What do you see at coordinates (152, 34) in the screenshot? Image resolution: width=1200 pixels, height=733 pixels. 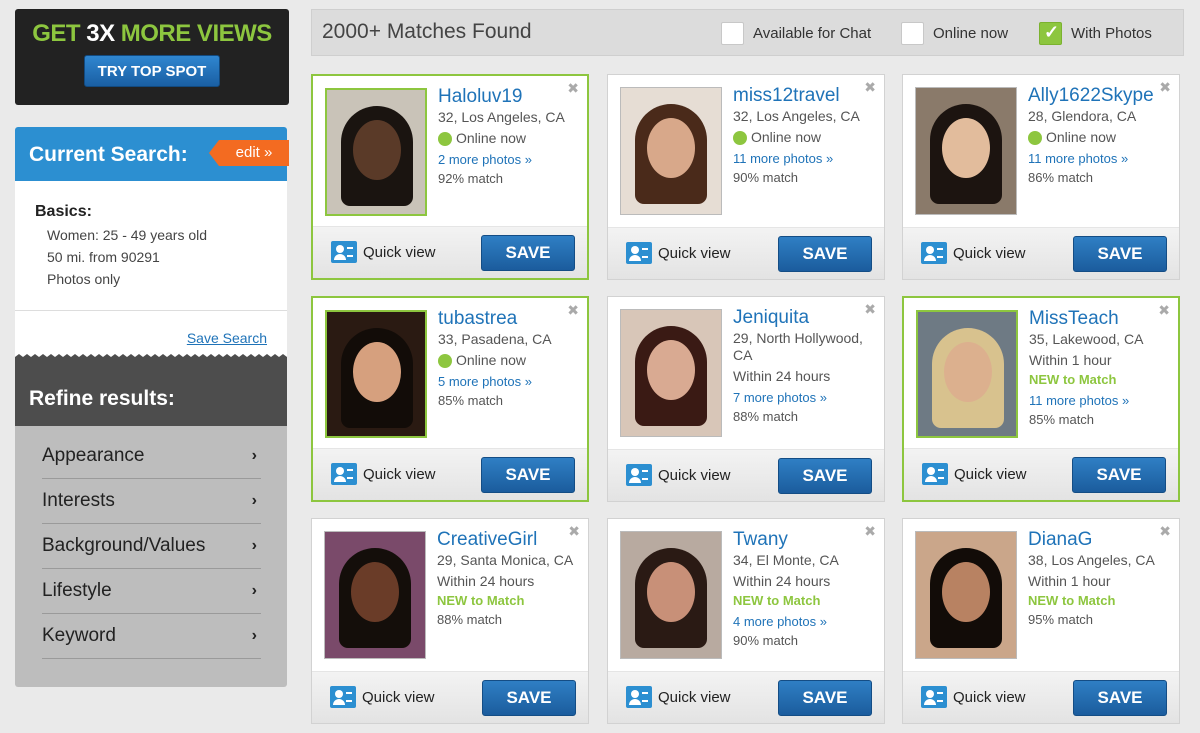 I see `promo-headline: GET 3X MORE VIEWS` at bounding box center [152, 34].